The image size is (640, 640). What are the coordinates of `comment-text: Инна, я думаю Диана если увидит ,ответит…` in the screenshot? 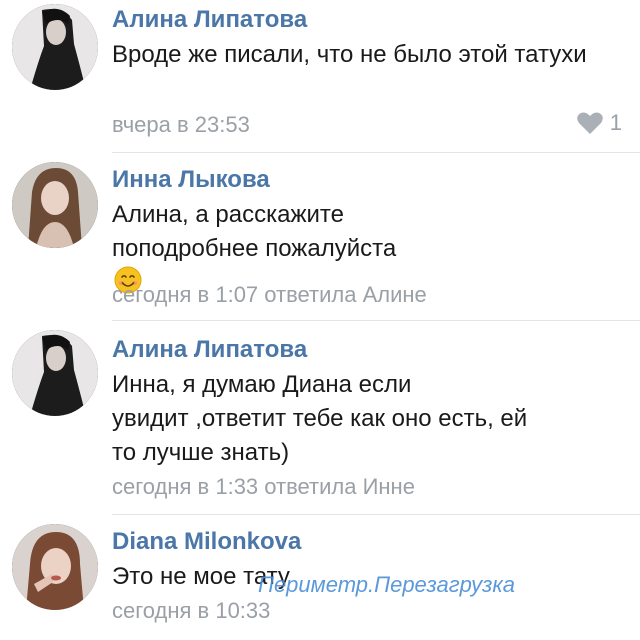 It's located at (367, 419).